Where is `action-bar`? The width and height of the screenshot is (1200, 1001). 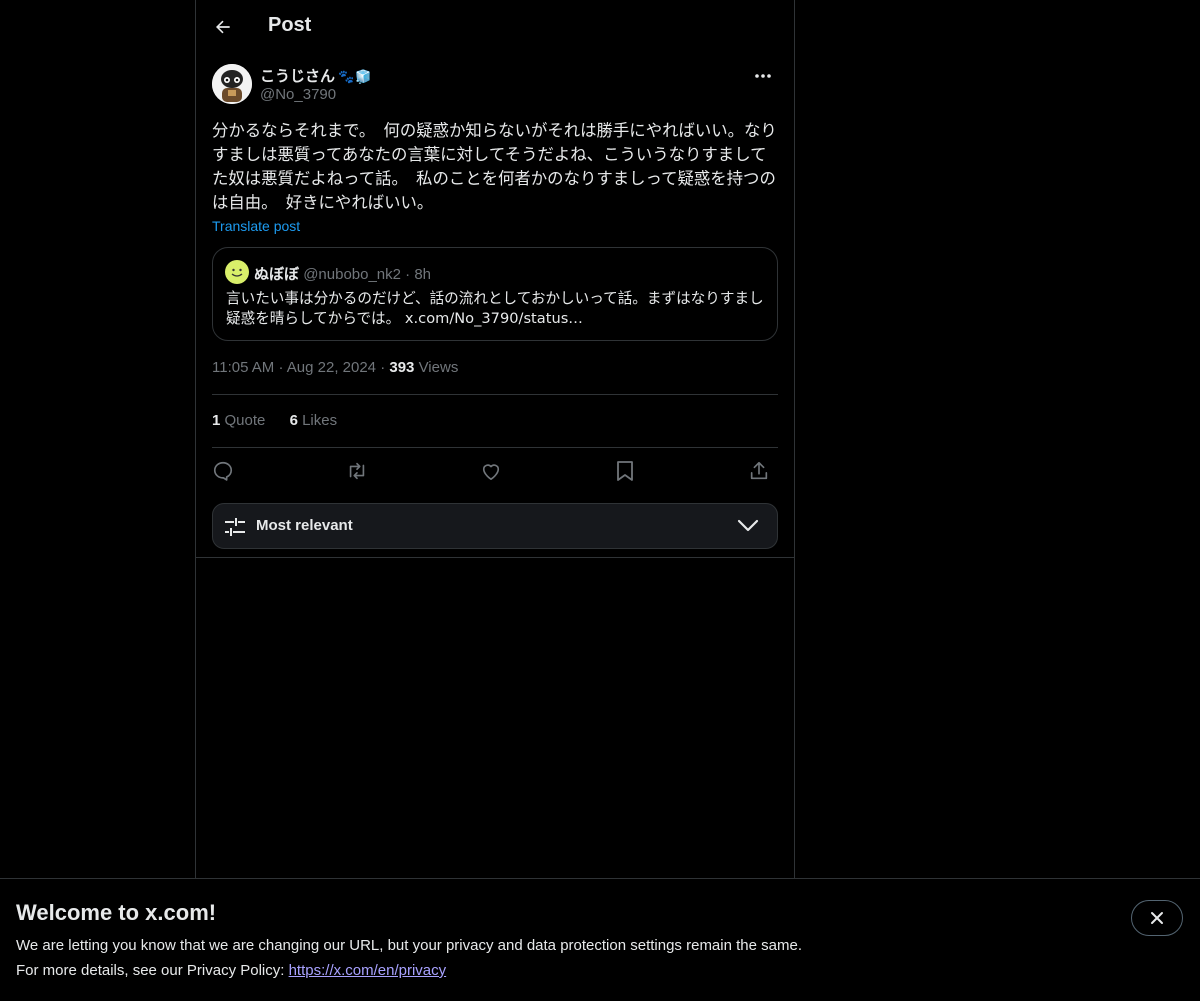
action-bar is located at coordinates (495, 471).